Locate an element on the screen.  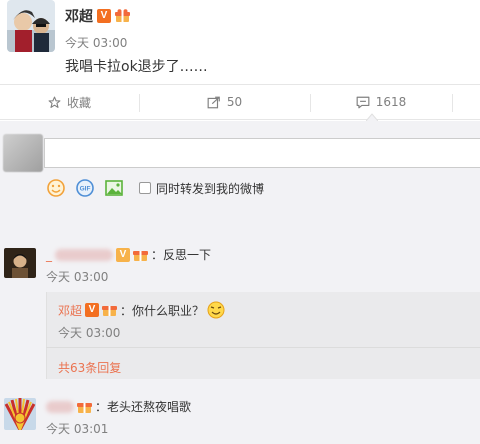
view-all-replies-link: 共63条回复 is located at coordinates (89, 367).